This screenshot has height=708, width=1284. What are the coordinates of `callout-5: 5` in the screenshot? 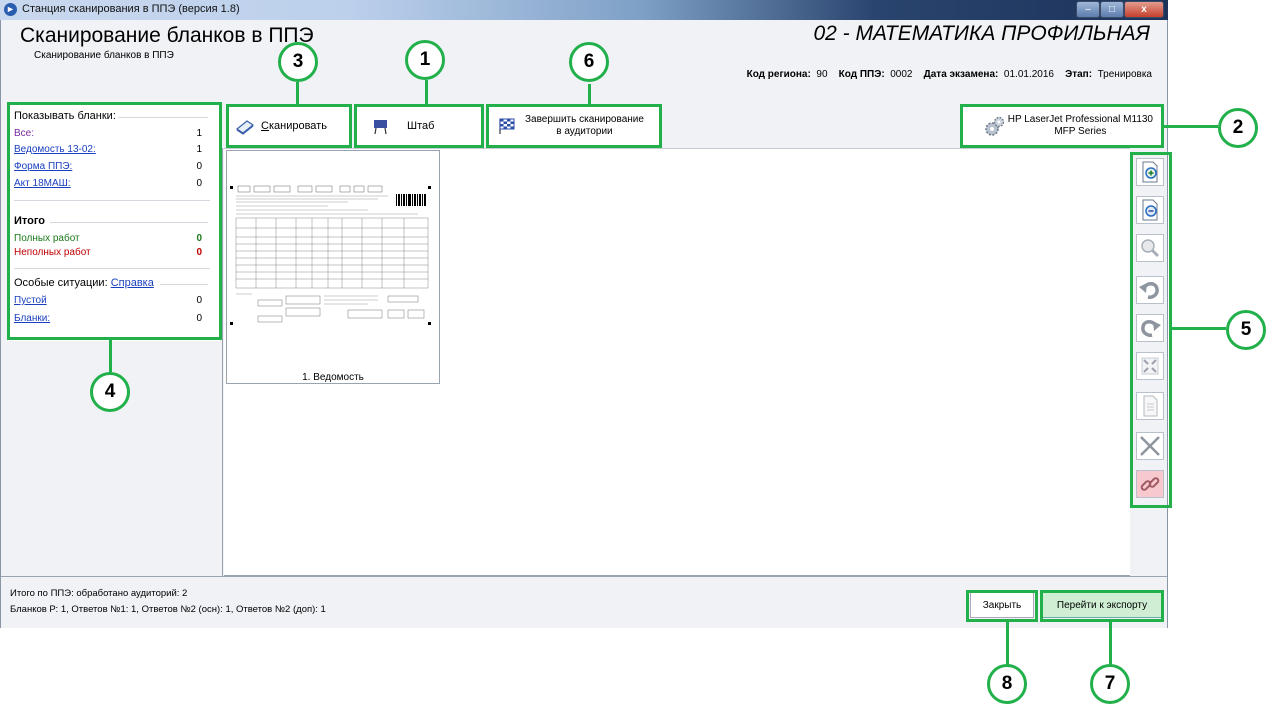 It's located at (1246, 330).